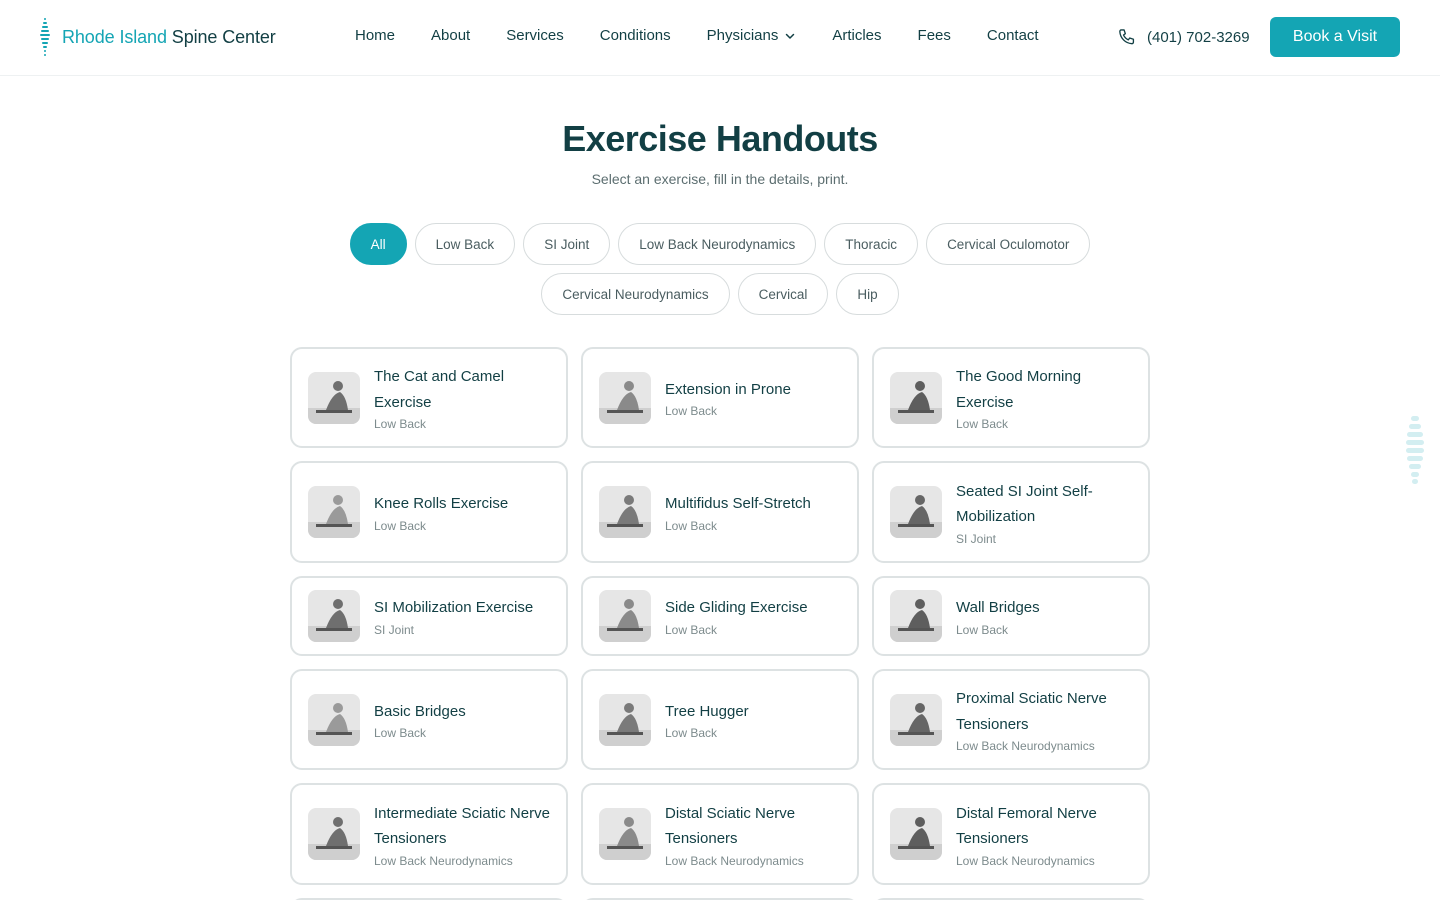 Image resolution: width=1440 pixels, height=900 pixels. What do you see at coordinates (462, 826) in the screenshot?
I see `exercise-title: Intermediate Sciatic Nerve Tensioners` at bounding box center [462, 826].